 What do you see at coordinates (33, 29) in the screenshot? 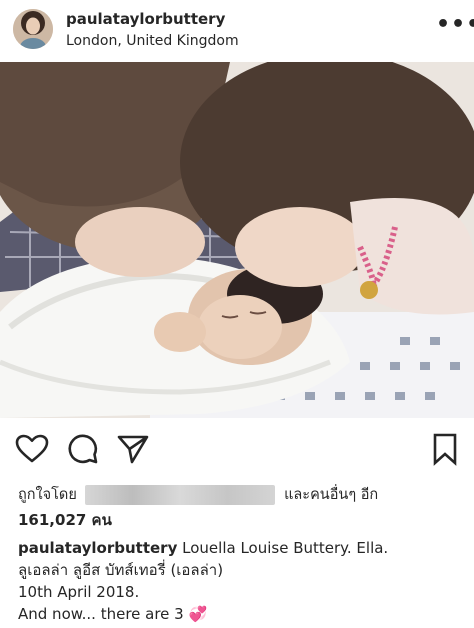
I see `avatar` at bounding box center [33, 29].